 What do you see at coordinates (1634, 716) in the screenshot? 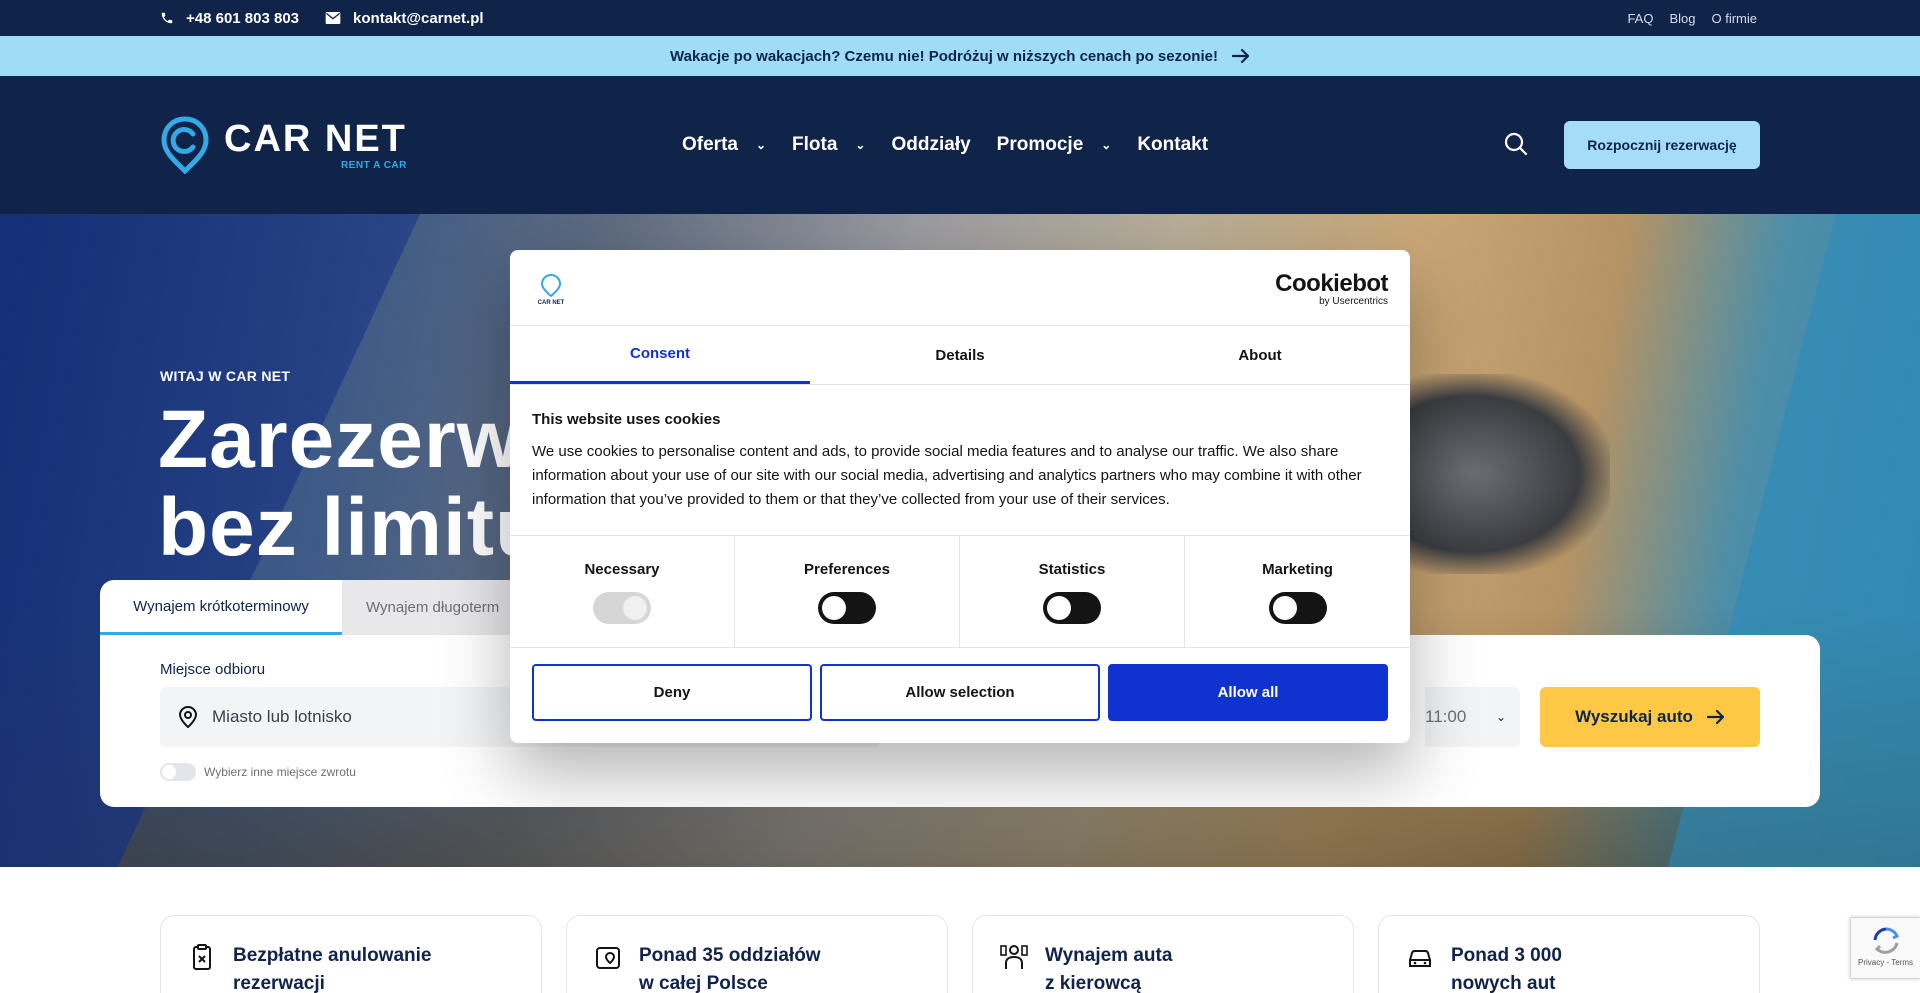
I see `search-car-label: Wyszukaj auto` at bounding box center [1634, 716].